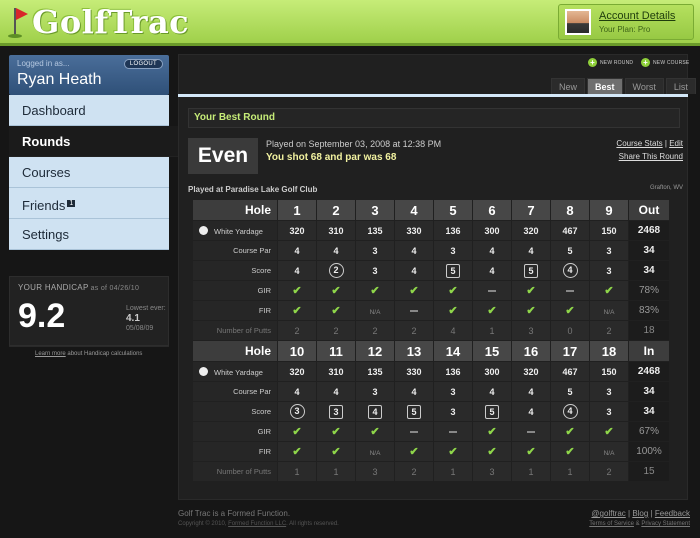 The width and height of the screenshot is (700, 538). Describe the element at coordinates (431, 330) in the screenshot. I see `putts-row: Number of Putts 2 2 2 2 4 1 3 0 2 18` at that location.